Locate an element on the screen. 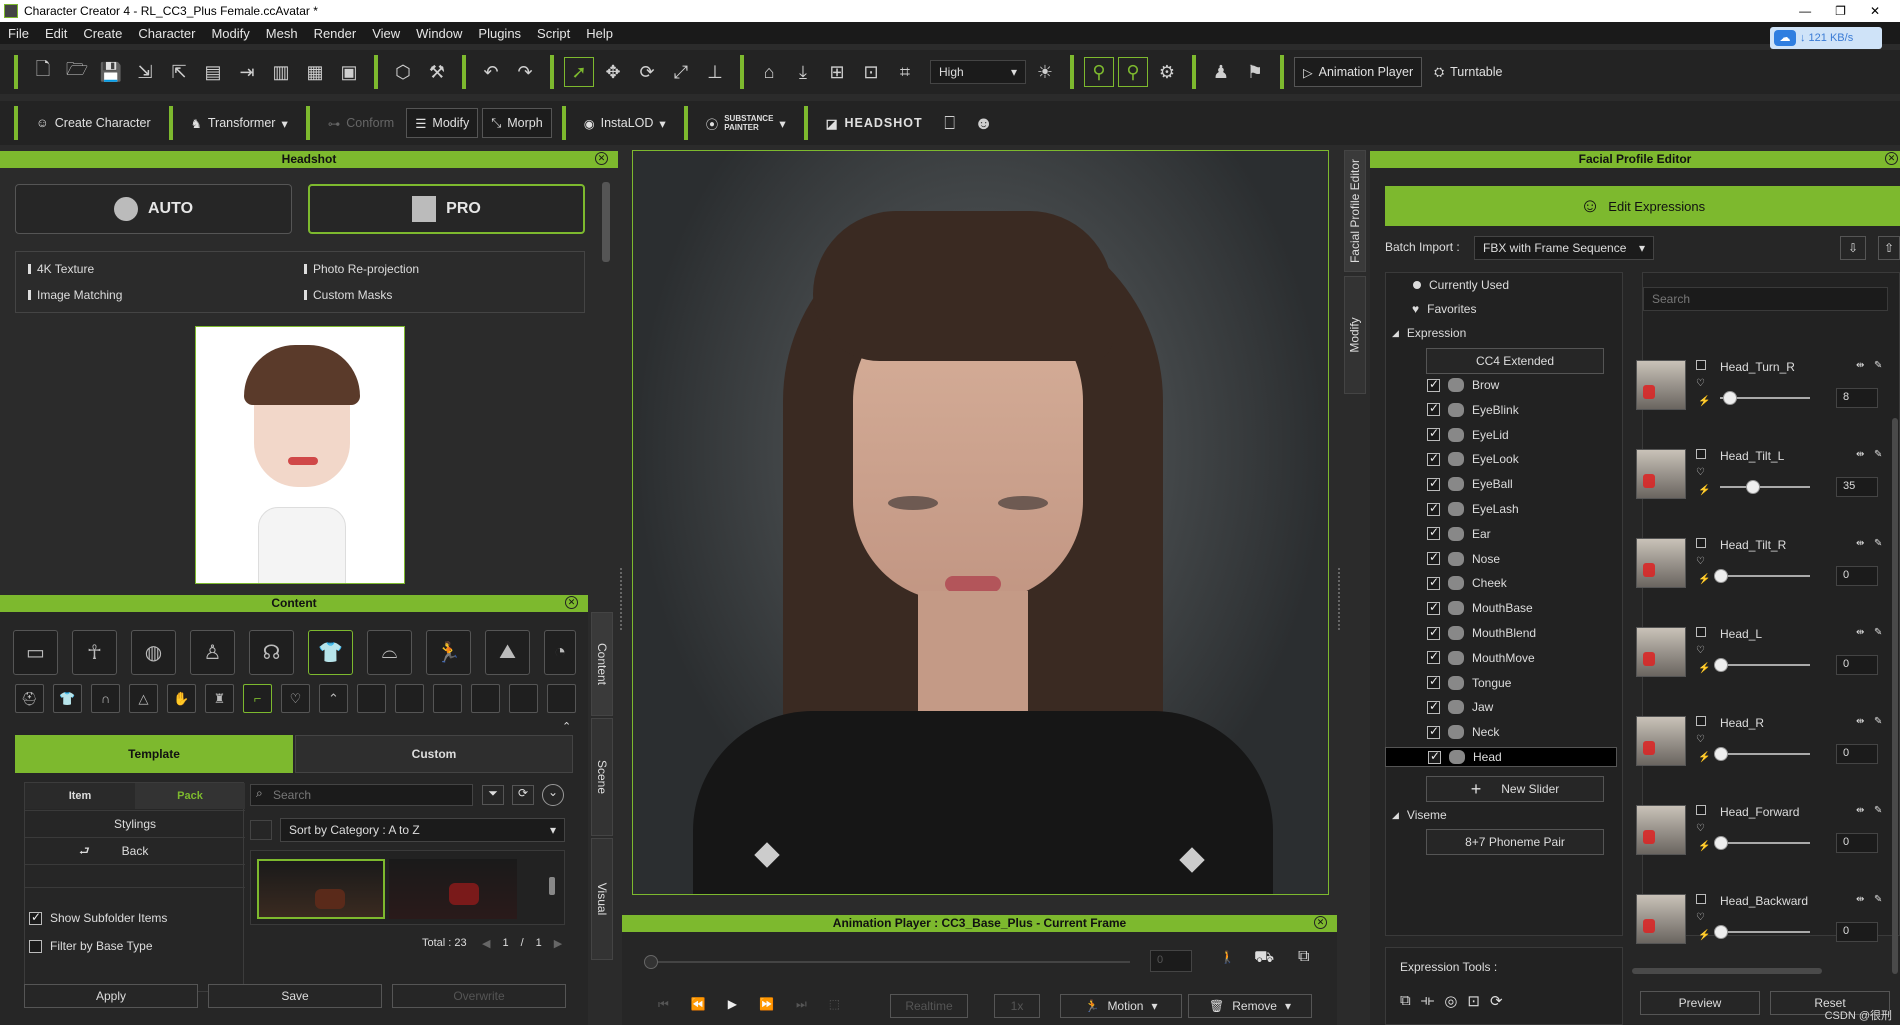 The width and height of the screenshot is (1900, 1025). splitter-handle is located at coordinates (621, 599).